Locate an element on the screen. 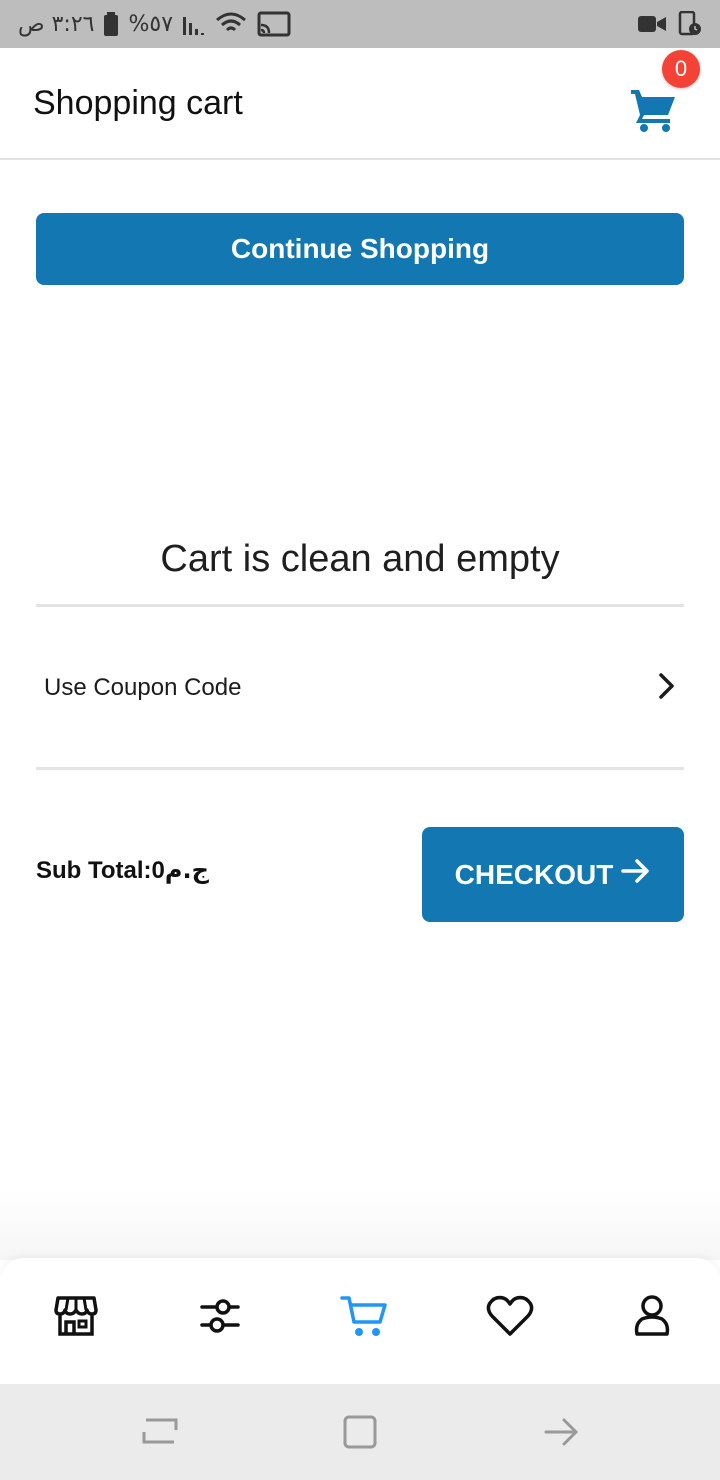 The image size is (720, 1480). cast-icon is located at coordinates (274, 24).